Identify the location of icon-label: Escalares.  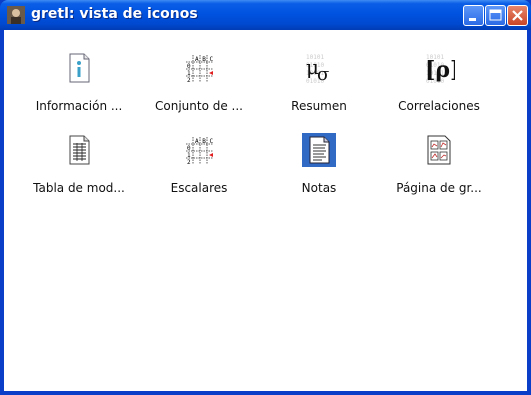
(199, 188).